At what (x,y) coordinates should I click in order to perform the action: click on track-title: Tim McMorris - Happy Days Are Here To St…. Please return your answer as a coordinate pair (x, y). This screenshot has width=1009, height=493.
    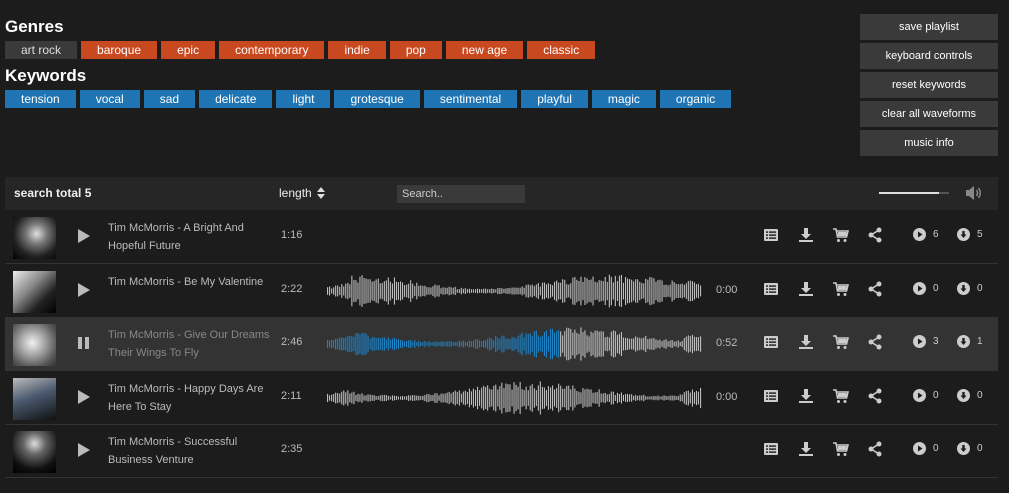
    Looking at the image, I should click on (190, 398).